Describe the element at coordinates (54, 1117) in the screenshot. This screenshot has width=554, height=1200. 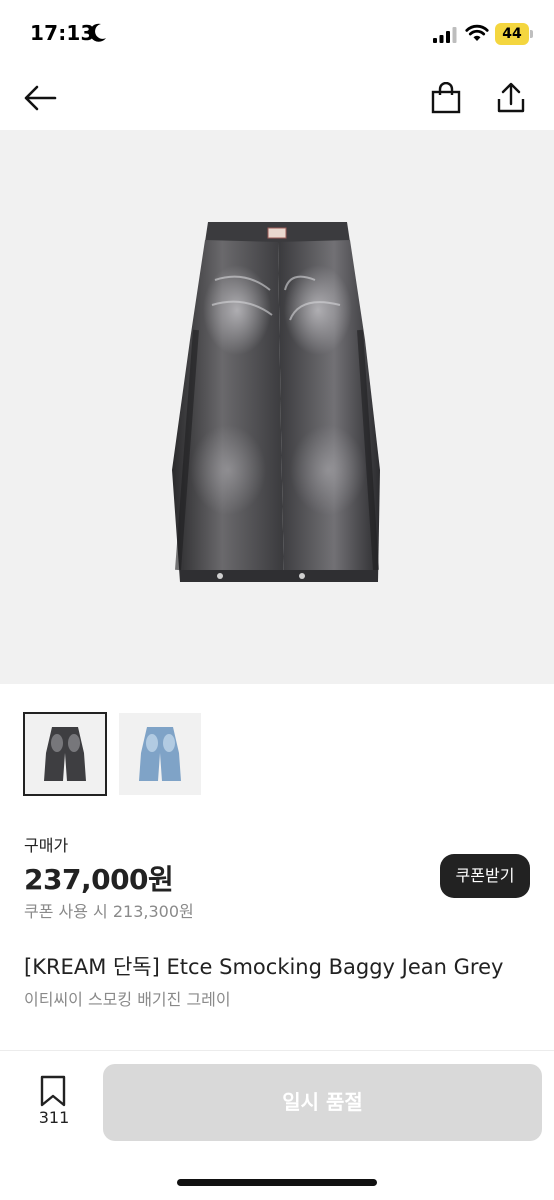
I see `wish-count: 311` at that location.